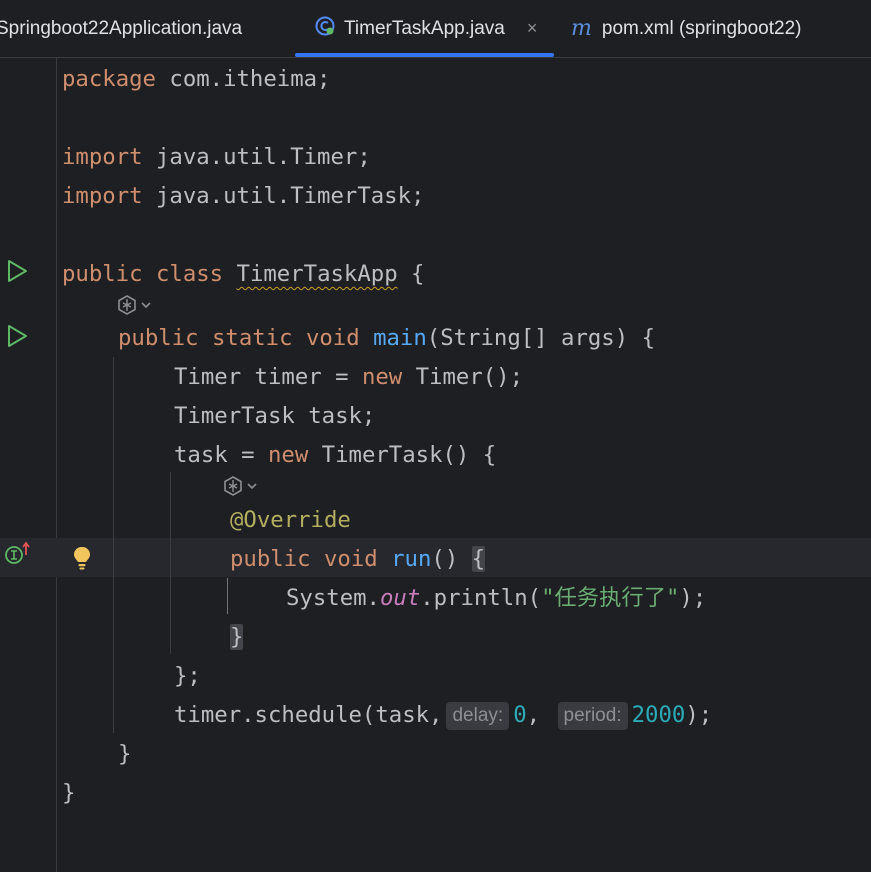 Image resolution: width=871 pixels, height=872 pixels. I want to click on code-text: };, so click(187, 676).